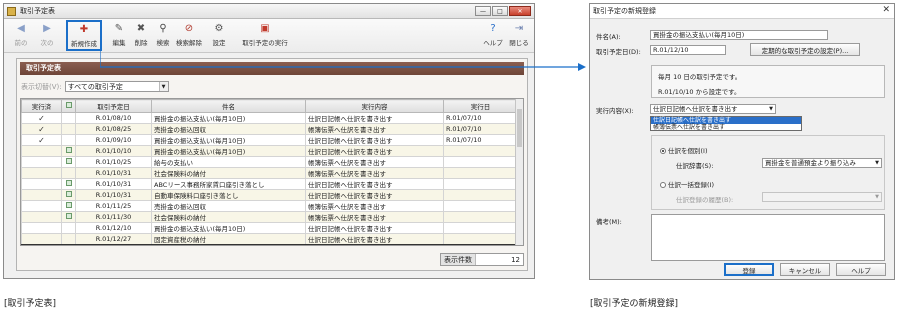  What do you see at coordinates (822, 197) in the screenshot?
I see `batch-select: ▼` at bounding box center [822, 197].